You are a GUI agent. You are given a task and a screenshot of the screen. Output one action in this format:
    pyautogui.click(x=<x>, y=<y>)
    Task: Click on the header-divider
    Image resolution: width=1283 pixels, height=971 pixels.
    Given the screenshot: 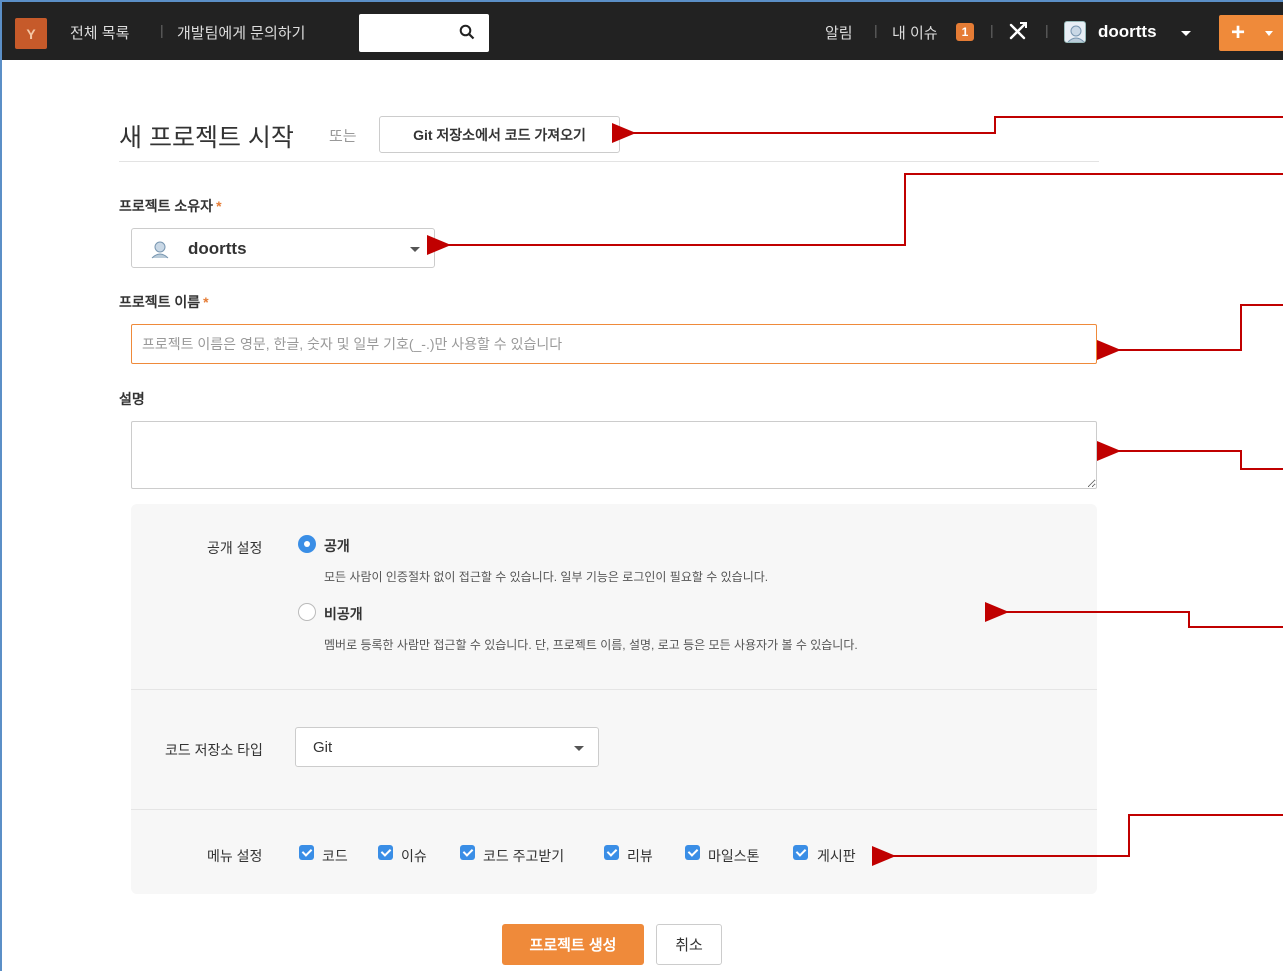 What is the action you would take?
    pyautogui.click(x=609, y=161)
    